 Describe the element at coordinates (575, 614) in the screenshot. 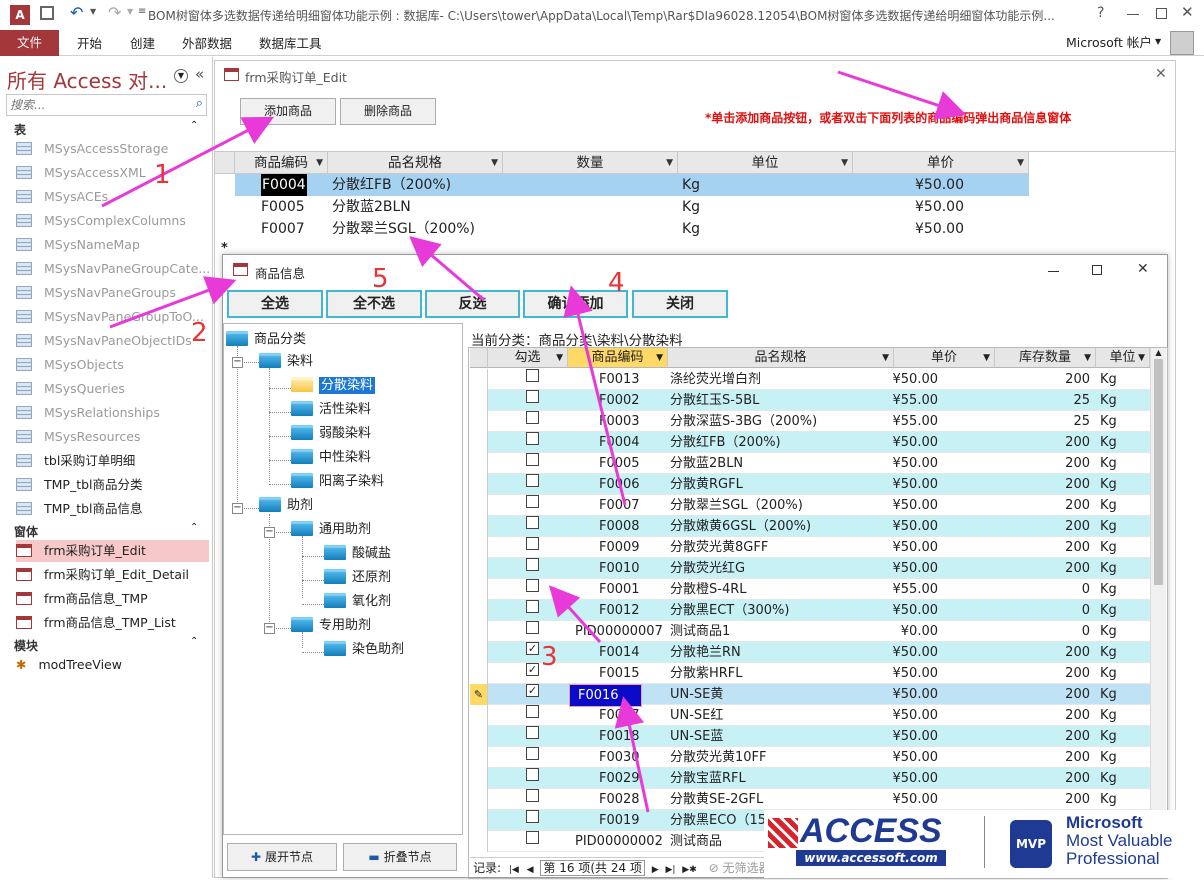

I see `arrow-3a` at that location.